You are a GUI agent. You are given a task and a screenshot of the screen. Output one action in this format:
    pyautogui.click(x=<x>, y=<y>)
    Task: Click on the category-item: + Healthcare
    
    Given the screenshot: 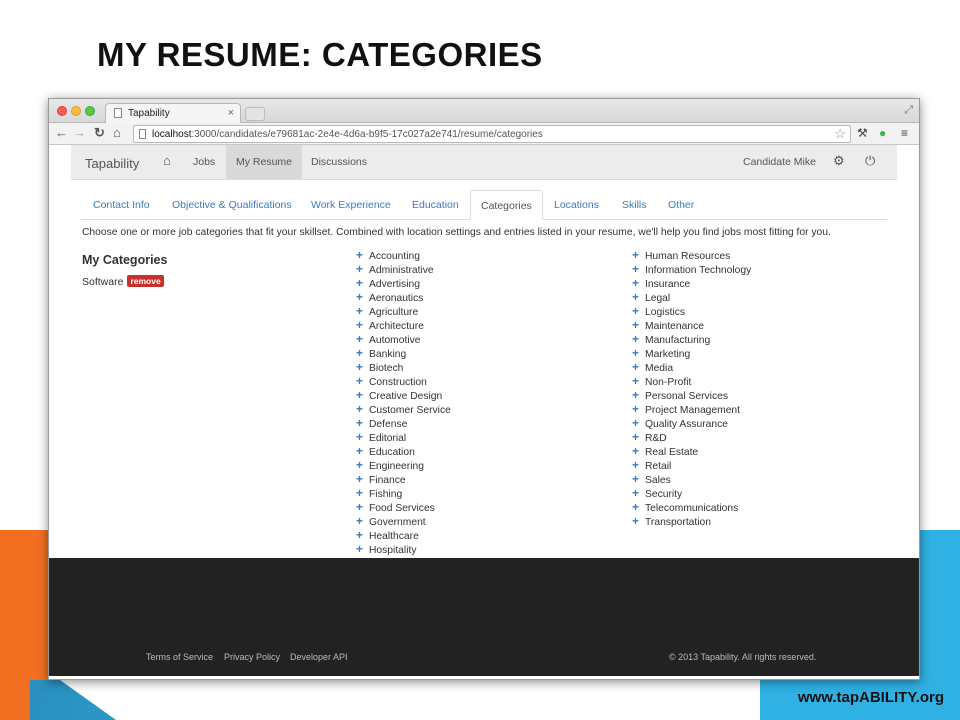 What is the action you would take?
    pyautogui.click(x=403, y=535)
    